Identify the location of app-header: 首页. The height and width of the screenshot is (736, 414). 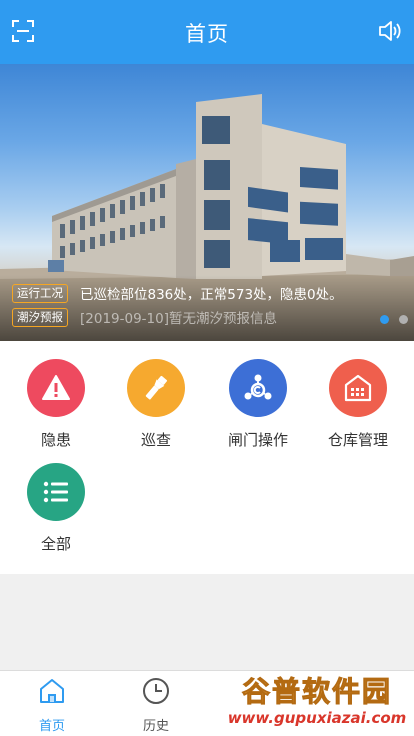
(207, 32).